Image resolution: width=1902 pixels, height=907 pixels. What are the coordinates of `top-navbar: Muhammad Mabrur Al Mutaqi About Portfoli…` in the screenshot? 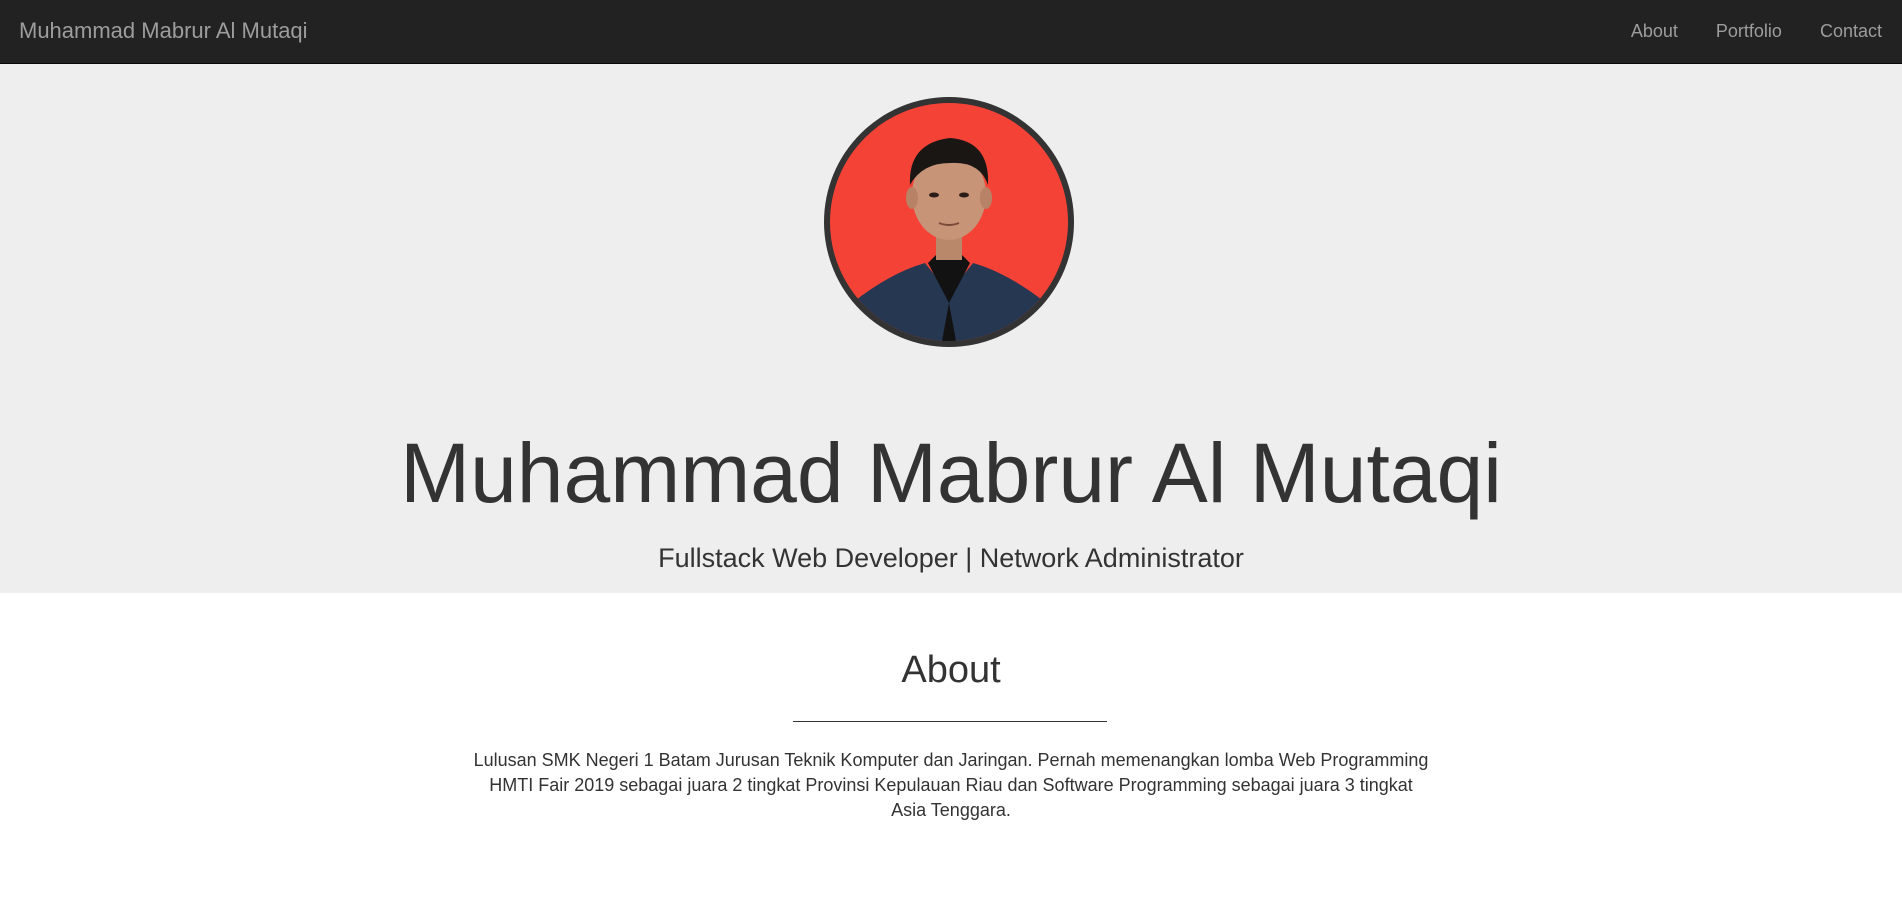 It's located at (951, 32).